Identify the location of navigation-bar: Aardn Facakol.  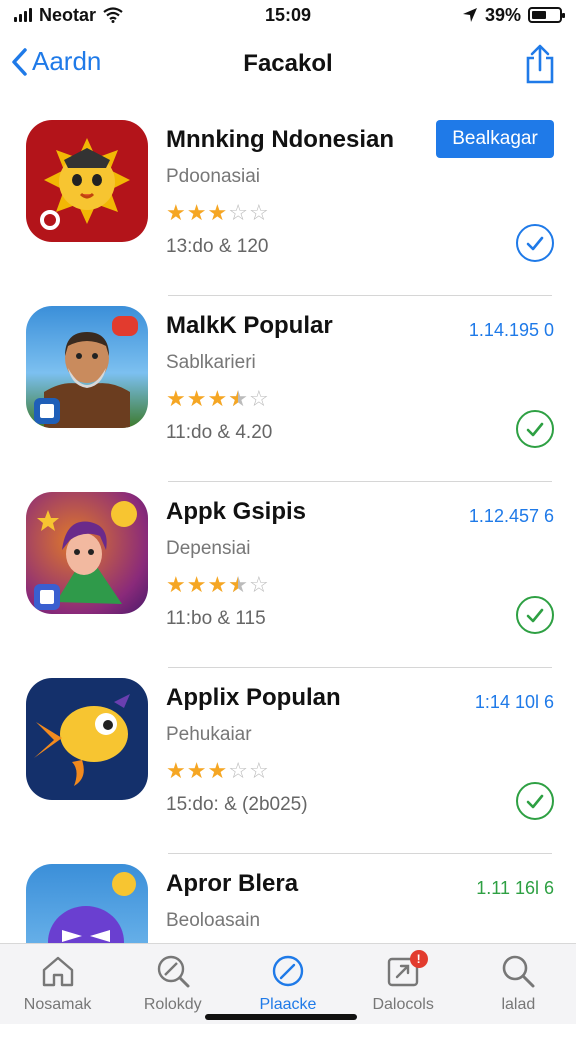
(288, 66).